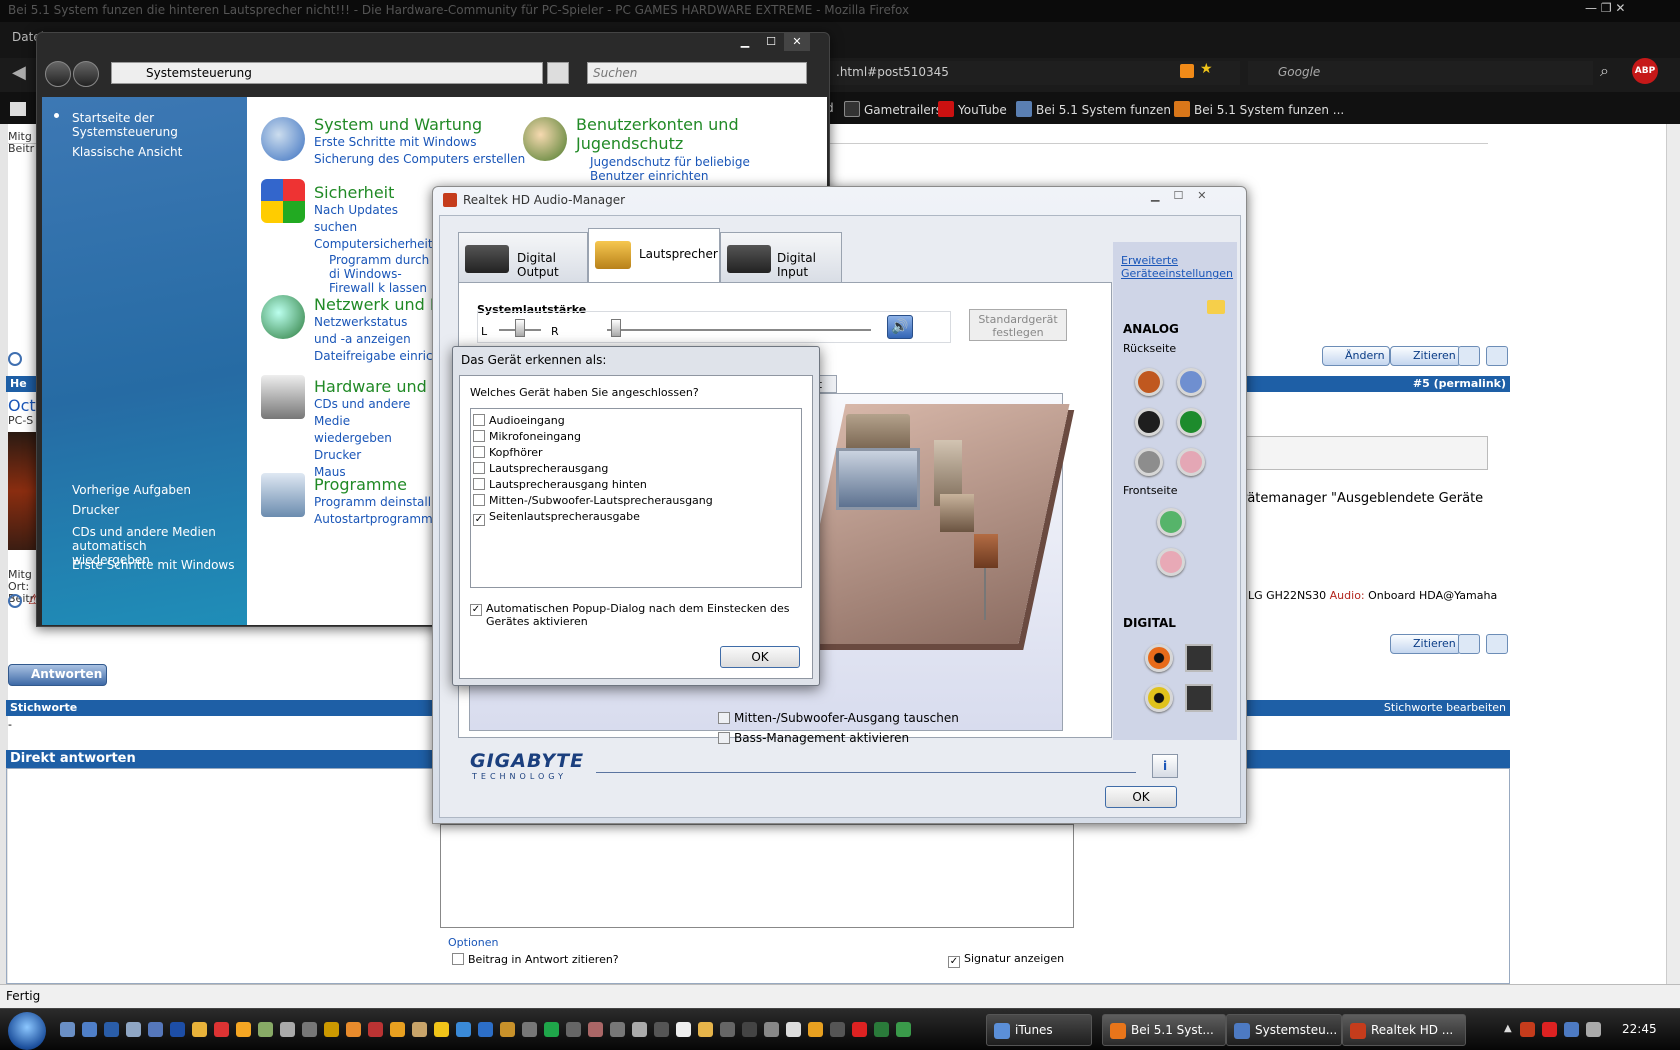 The height and width of the screenshot is (1050, 1680). I want to click on tray-network-icon, so click(1571, 1029).